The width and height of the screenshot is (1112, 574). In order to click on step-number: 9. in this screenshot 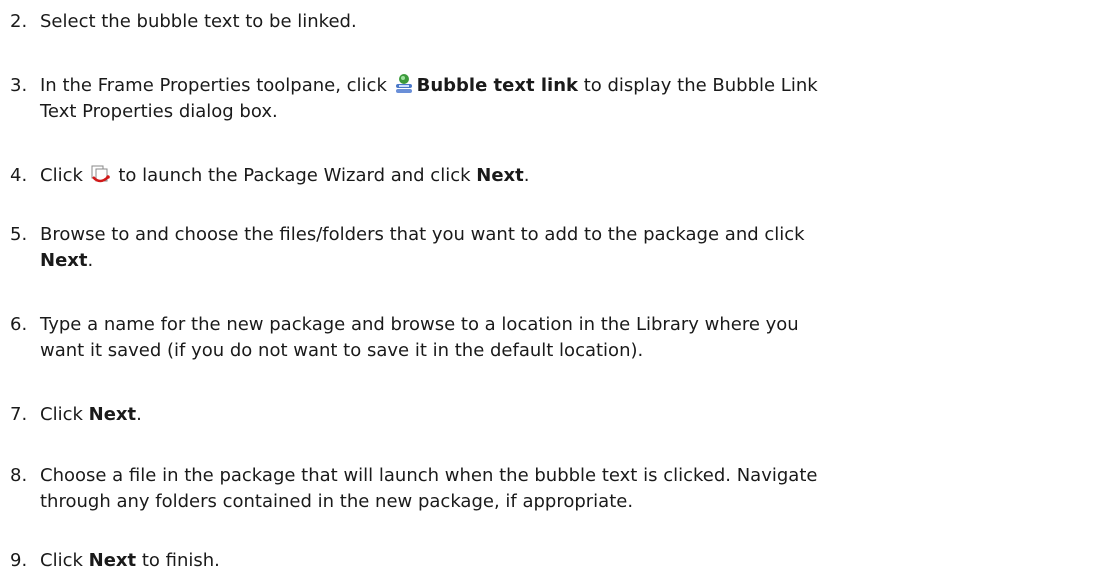, I will do `click(19, 560)`.